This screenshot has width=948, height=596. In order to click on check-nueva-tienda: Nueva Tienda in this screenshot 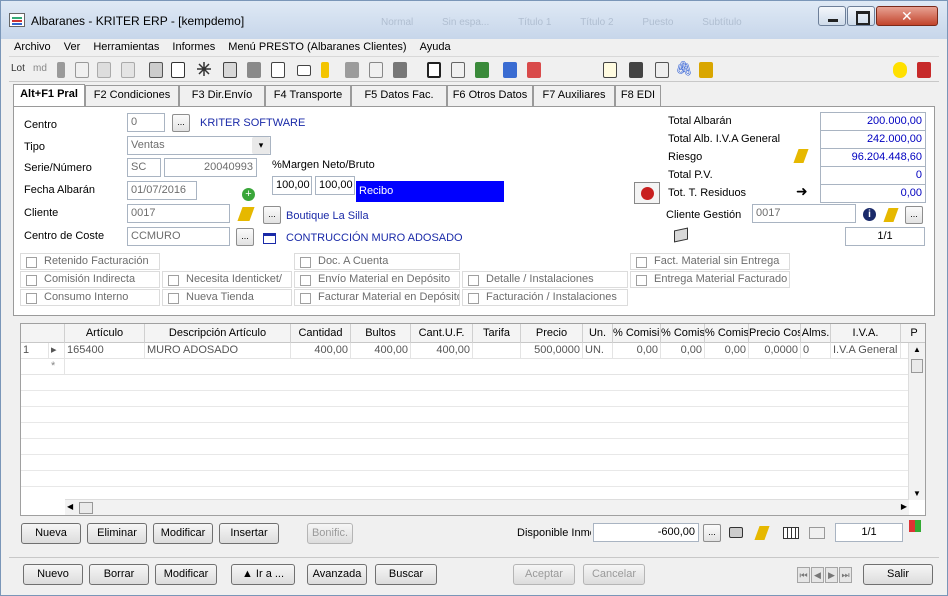, I will do `click(227, 297)`.